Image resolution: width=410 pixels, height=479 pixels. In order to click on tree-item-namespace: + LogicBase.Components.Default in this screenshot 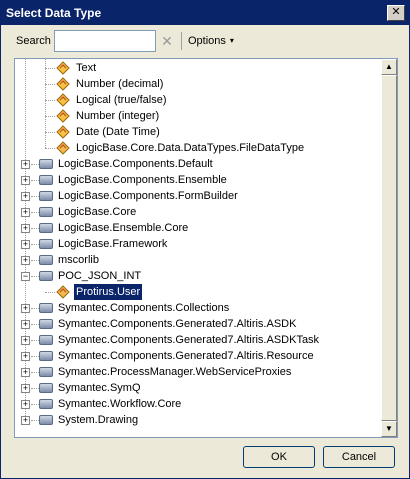, I will do `click(198, 164)`.